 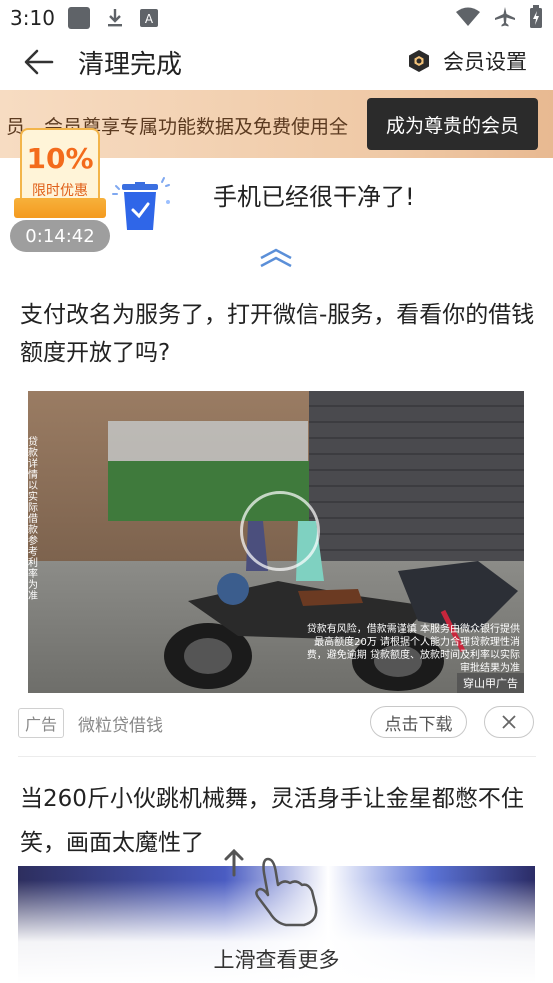 What do you see at coordinates (60, 236) in the screenshot?
I see `offer-countdown: 0:14:42` at bounding box center [60, 236].